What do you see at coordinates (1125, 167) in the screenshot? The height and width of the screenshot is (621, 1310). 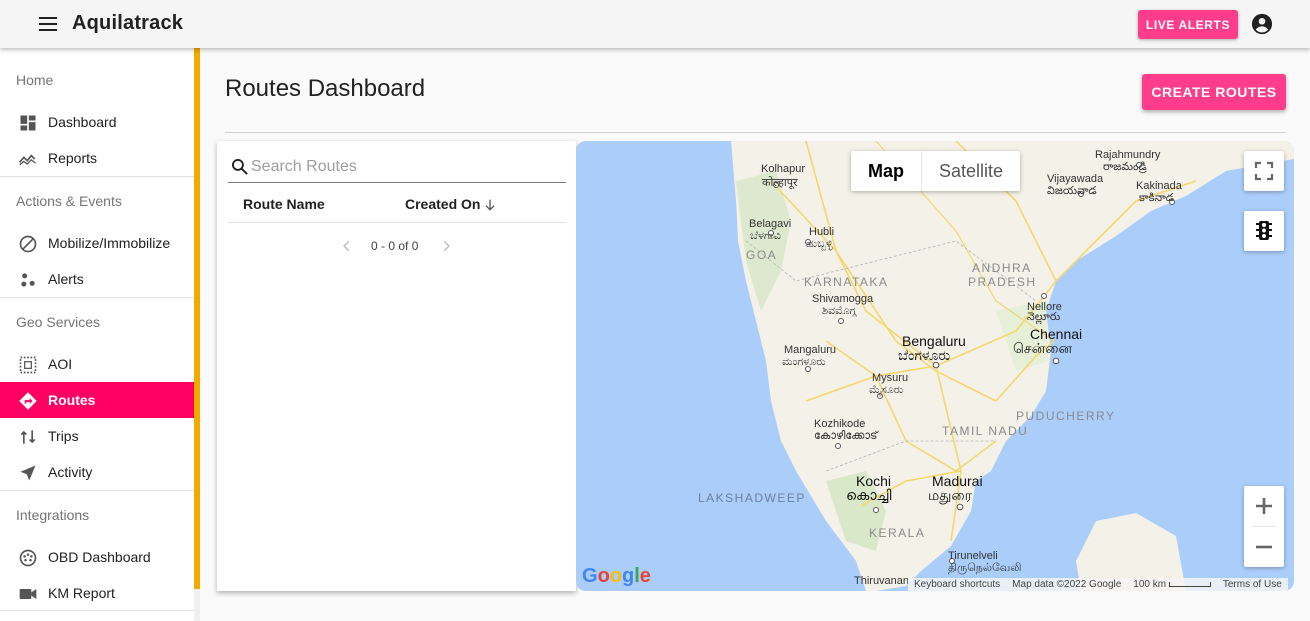 I see `map-label: రాజమండ్రి` at bounding box center [1125, 167].